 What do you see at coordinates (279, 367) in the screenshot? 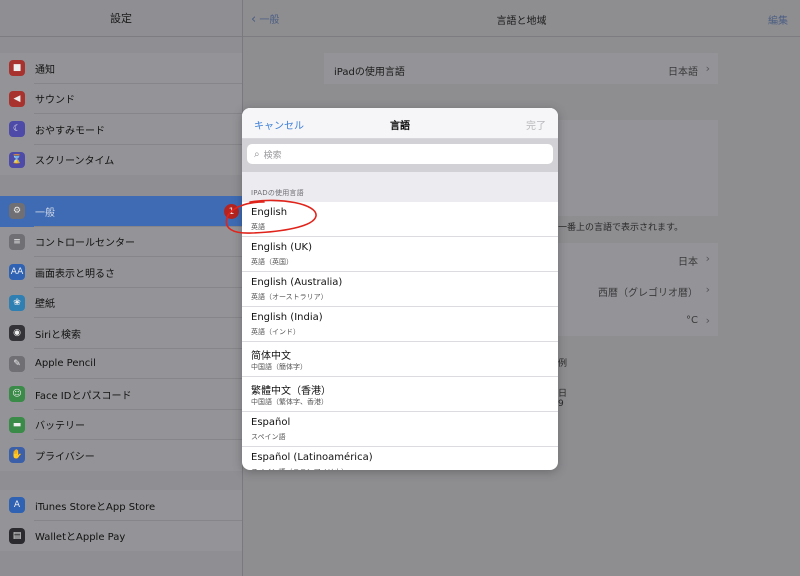
I see `language-native-name: 中国語（簡体字）` at bounding box center [279, 367].